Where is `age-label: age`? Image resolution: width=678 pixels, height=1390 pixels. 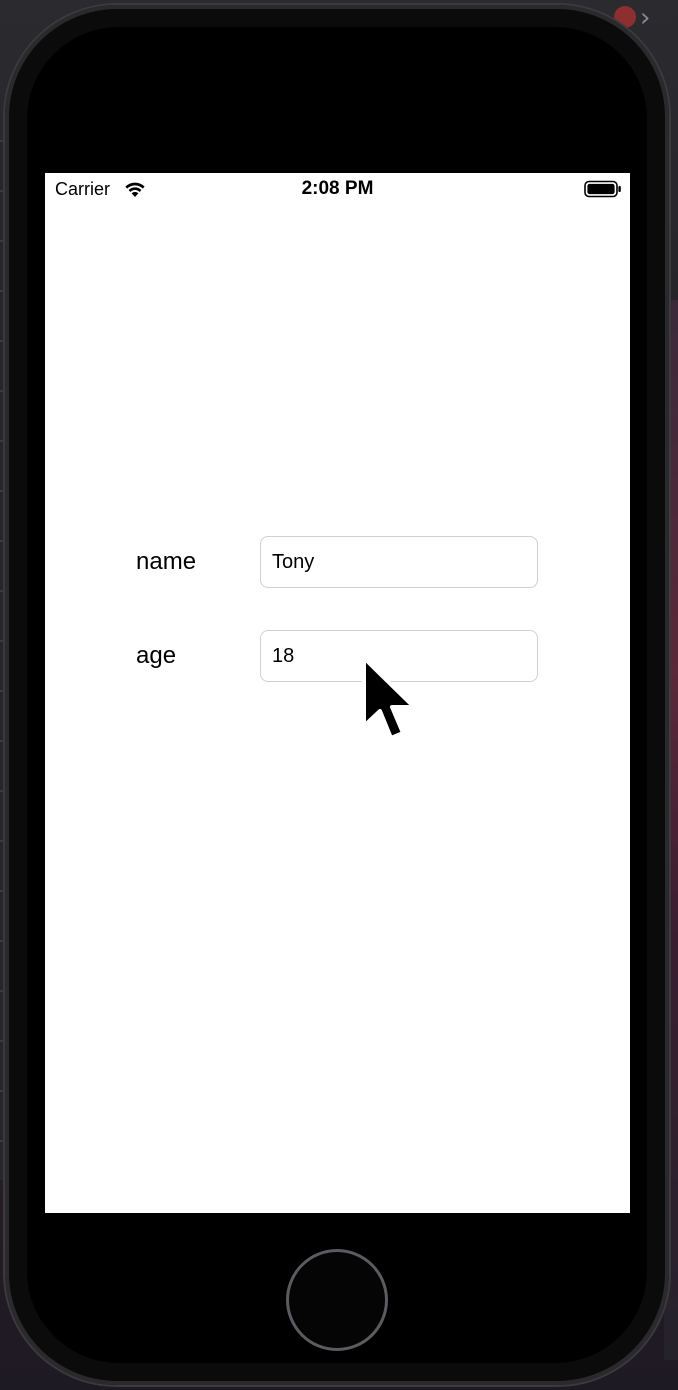 age-label: age is located at coordinates (156, 655).